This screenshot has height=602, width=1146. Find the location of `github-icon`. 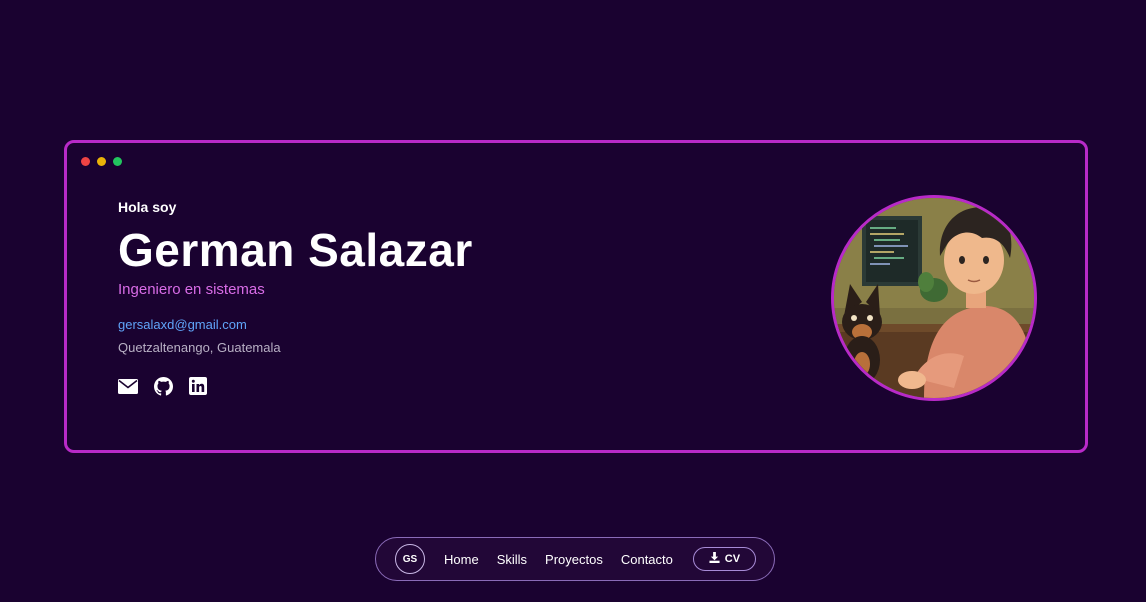

github-icon is located at coordinates (163, 386).